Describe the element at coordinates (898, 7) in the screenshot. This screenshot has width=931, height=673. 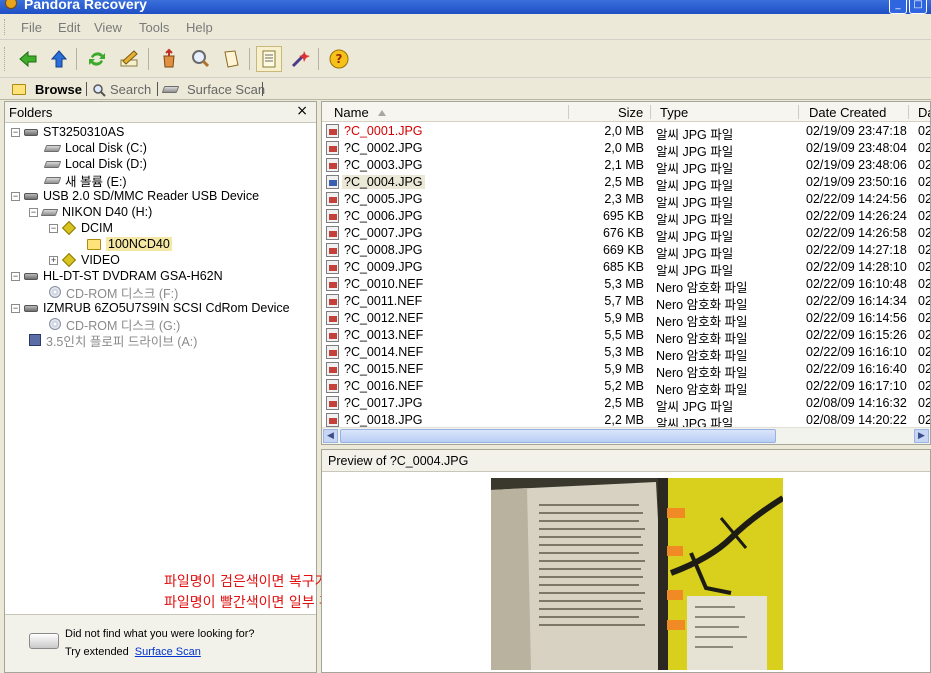
I see `minimize-button: _` at that location.